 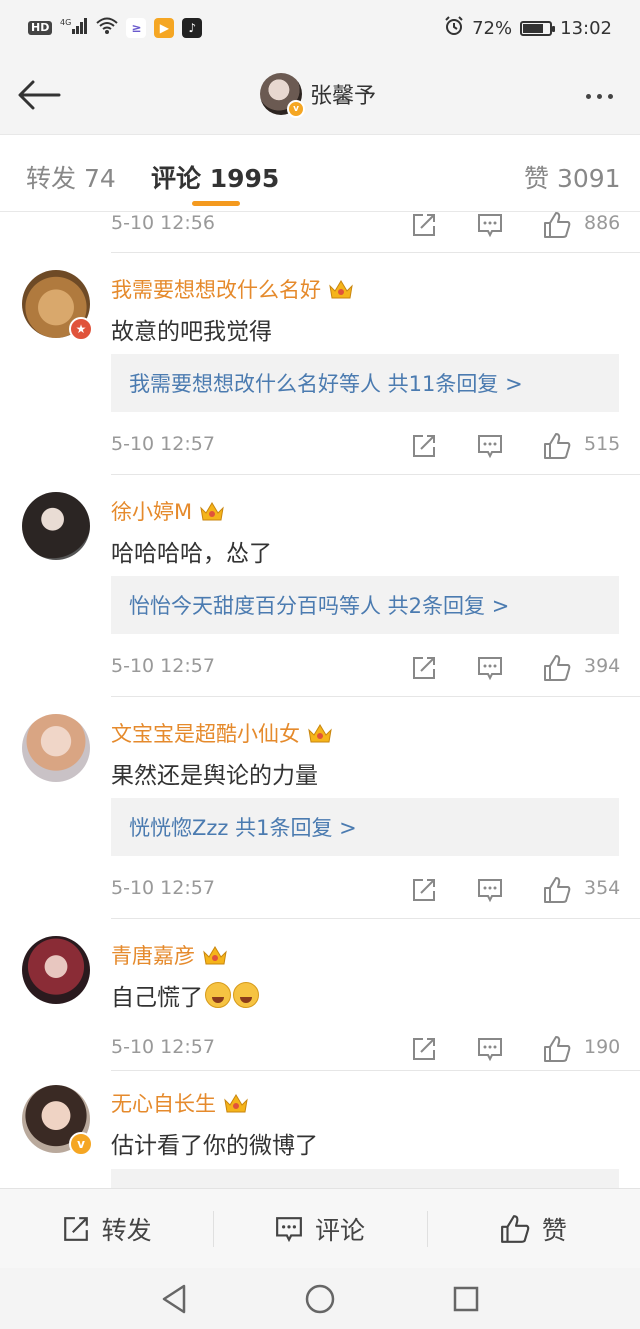 I want to click on replies-summary: 我需要想想改什么名好等人 共11条回复 >, so click(x=365, y=383).